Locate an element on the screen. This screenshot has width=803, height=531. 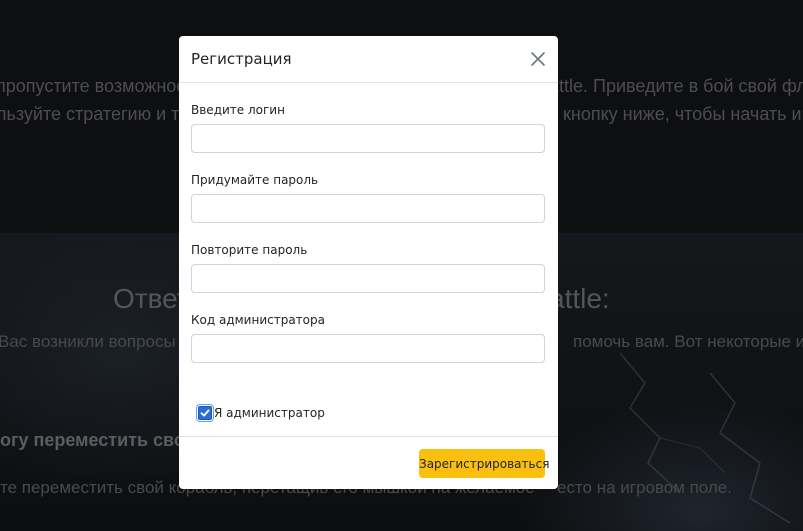
admin-checkbox-row: Я администратор is located at coordinates (261, 413).